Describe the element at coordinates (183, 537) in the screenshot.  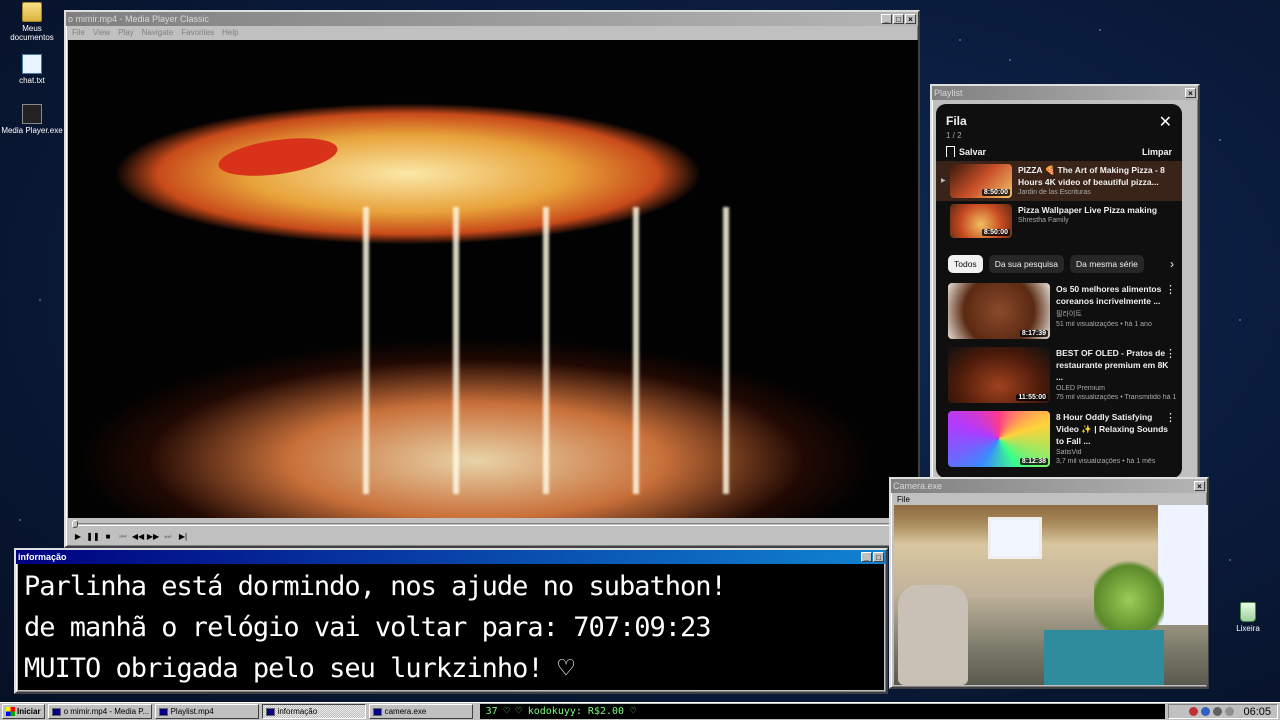
I see `frame-step-icon: ▶|` at that location.